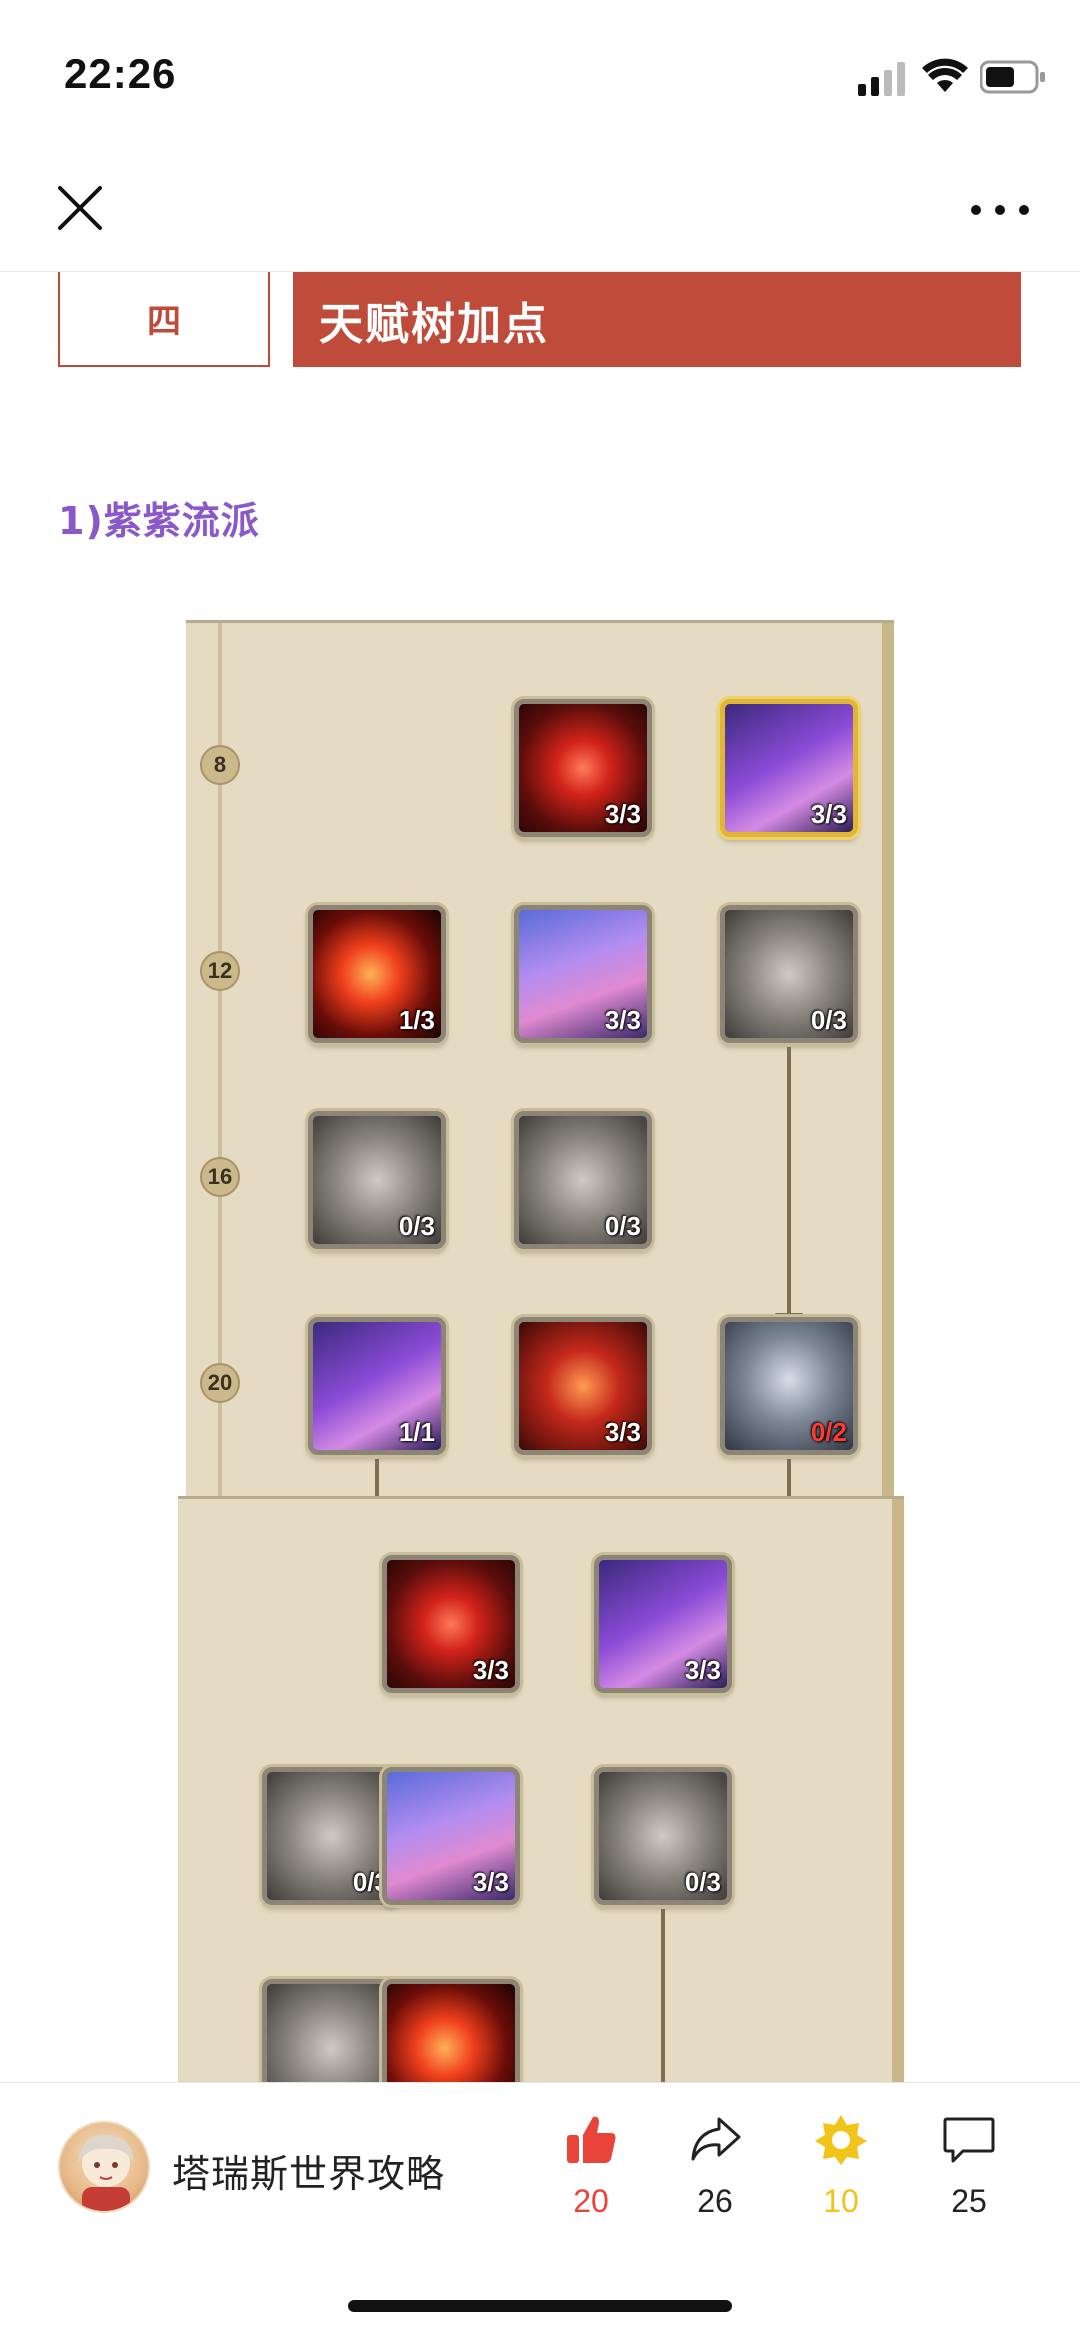  I want to click on grey-swirl-icon, so click(331, 2033).